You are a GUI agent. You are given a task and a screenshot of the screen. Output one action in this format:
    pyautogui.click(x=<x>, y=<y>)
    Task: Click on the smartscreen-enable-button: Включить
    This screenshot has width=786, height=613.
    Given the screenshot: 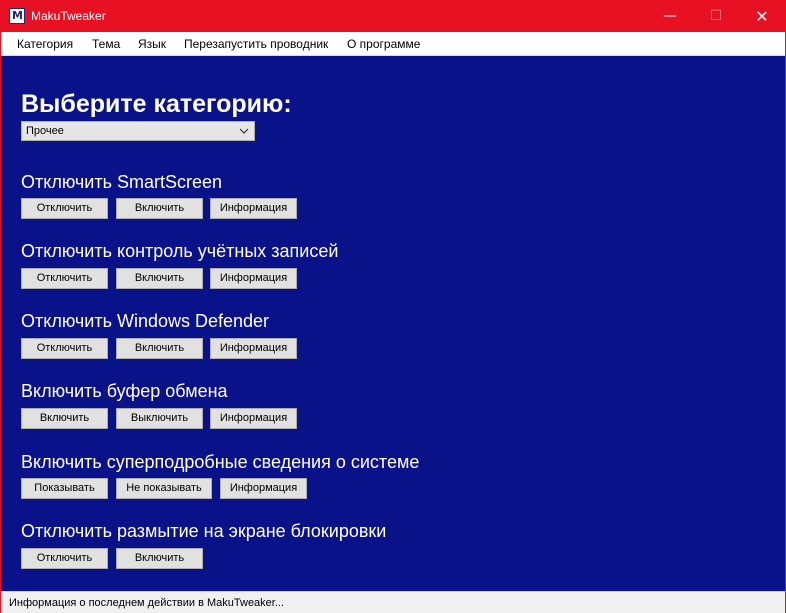 What is the action you would take?
    pyautogui.click(x=159, y=208)
    